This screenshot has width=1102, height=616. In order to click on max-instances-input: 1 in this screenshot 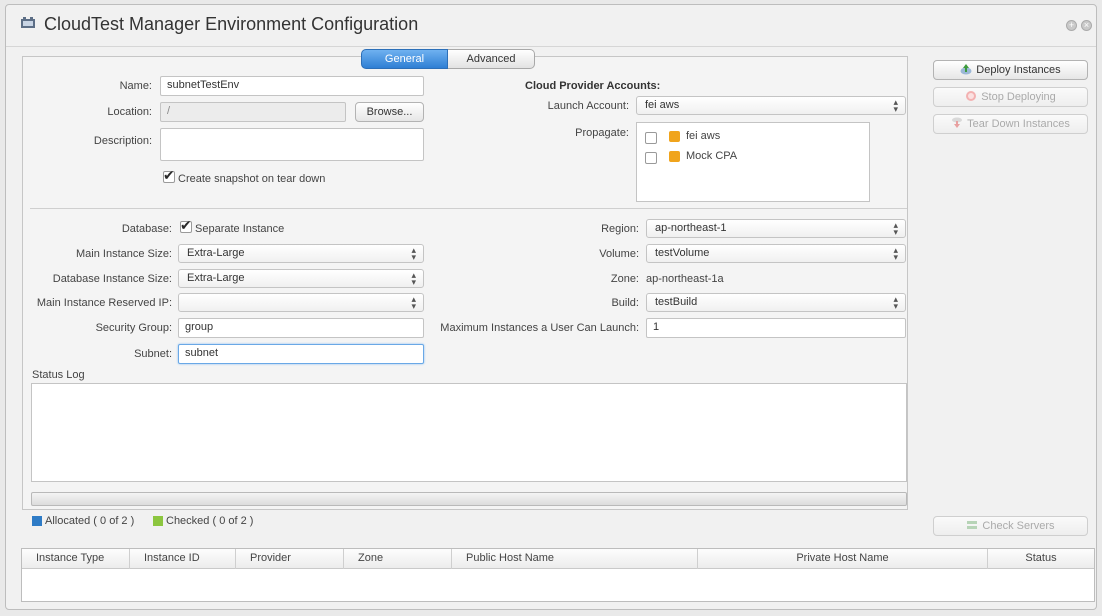, I will do `click(776, 328)`.